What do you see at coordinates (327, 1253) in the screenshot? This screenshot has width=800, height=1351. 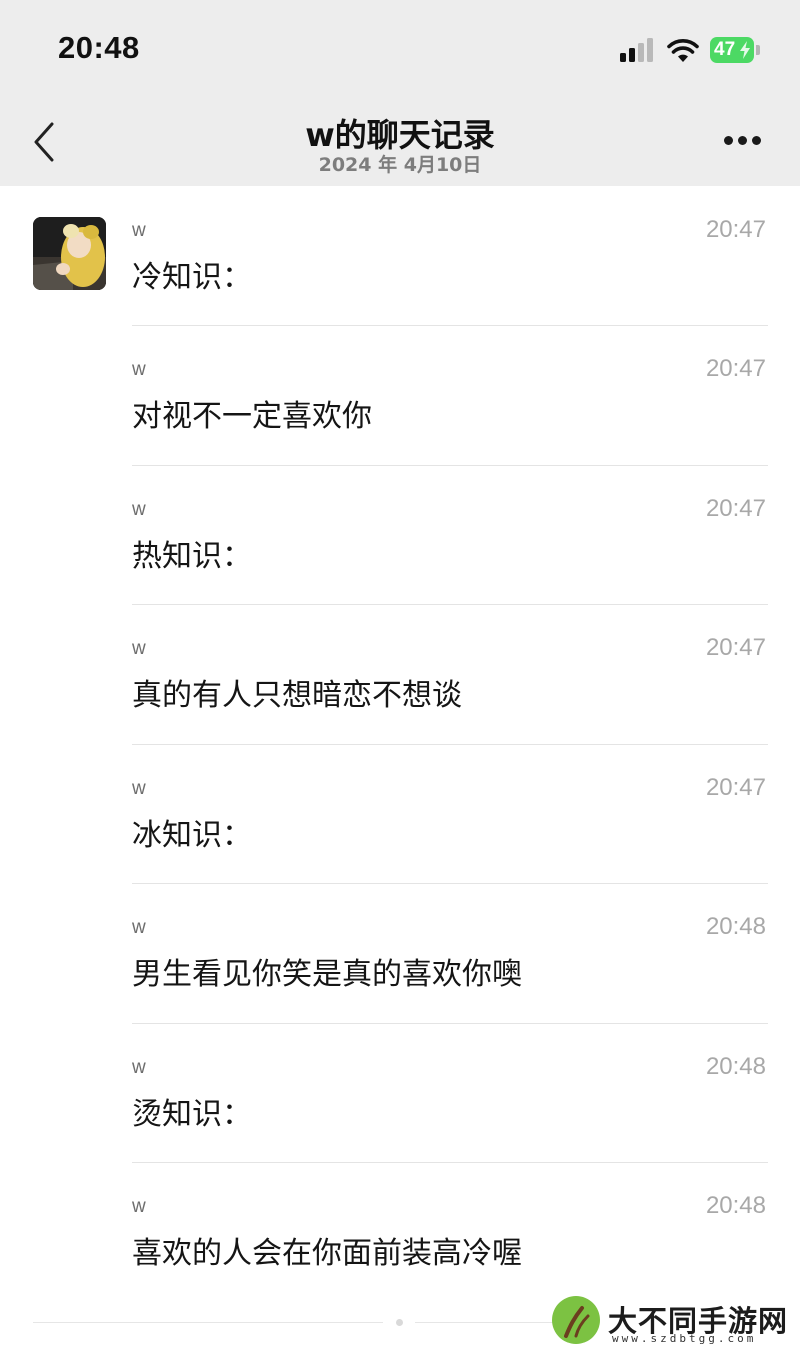 I see `message-text: 喜欢的人会在你面前装高冷喔` at bounding box center [327, 1253].